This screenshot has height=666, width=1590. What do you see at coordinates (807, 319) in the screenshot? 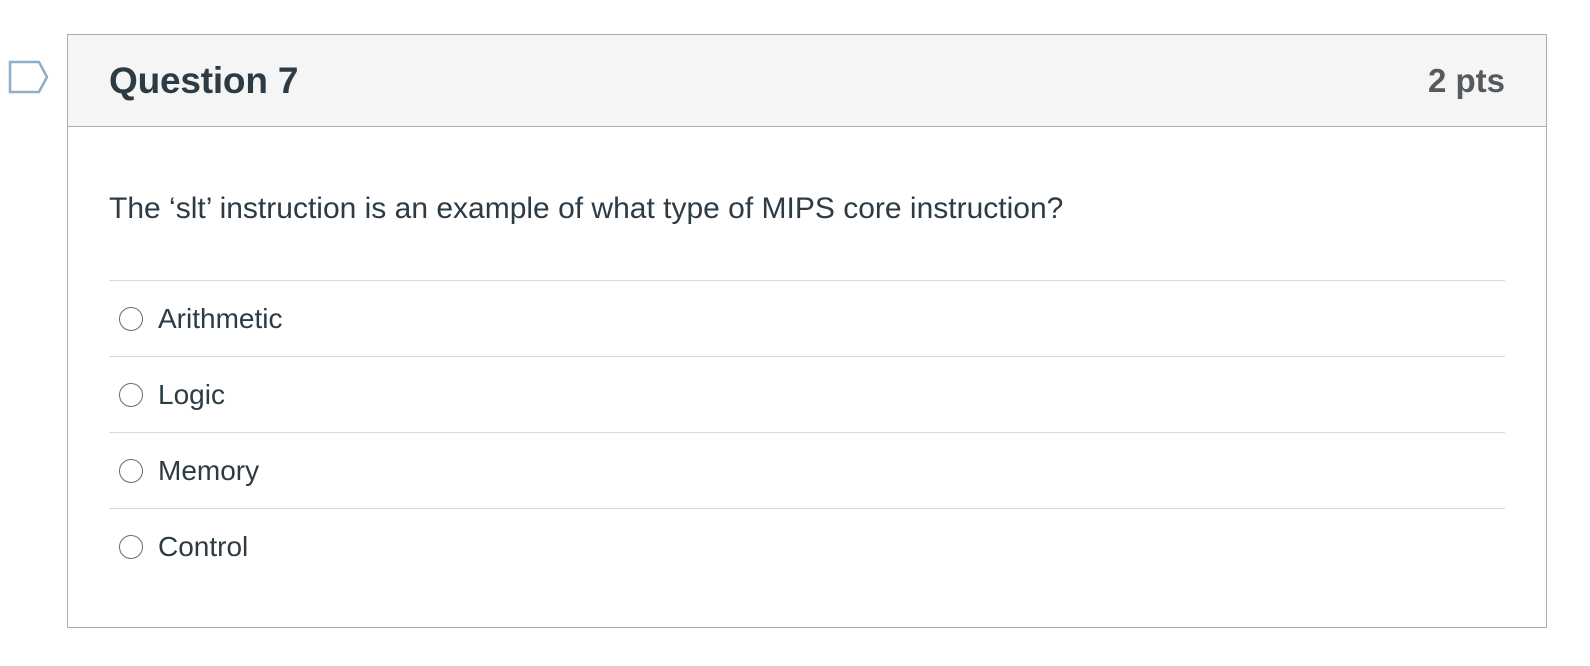
I see `answer-option-arithmetic: Arithmetic` at bounding box center [807, 319].